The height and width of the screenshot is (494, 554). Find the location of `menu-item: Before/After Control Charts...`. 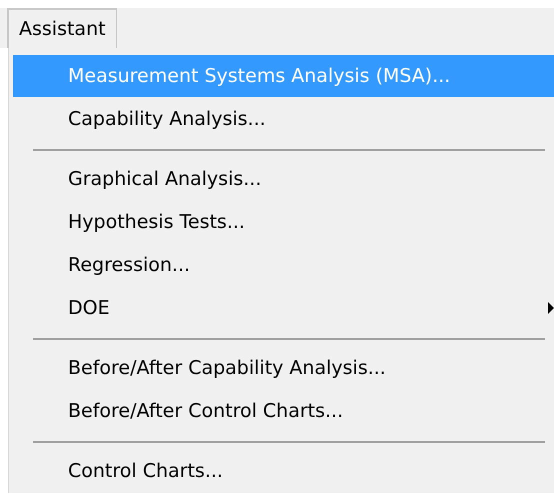

menu-item: Before/After Control Charts... is located at coordinates (283, 411).